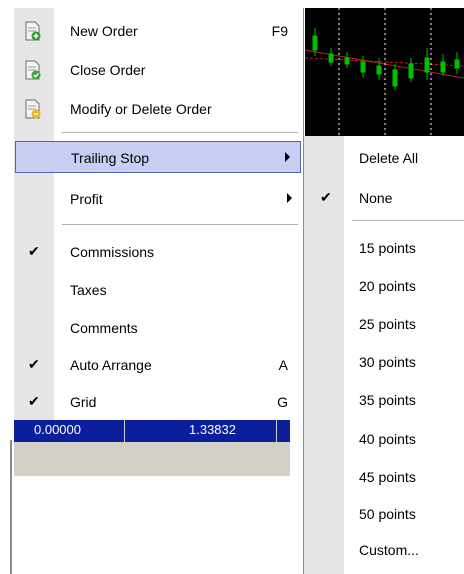 This screenshot has width=464, height=574. I want to click on orders-table-row: 0.00000 1.33832, so click(152, 431).